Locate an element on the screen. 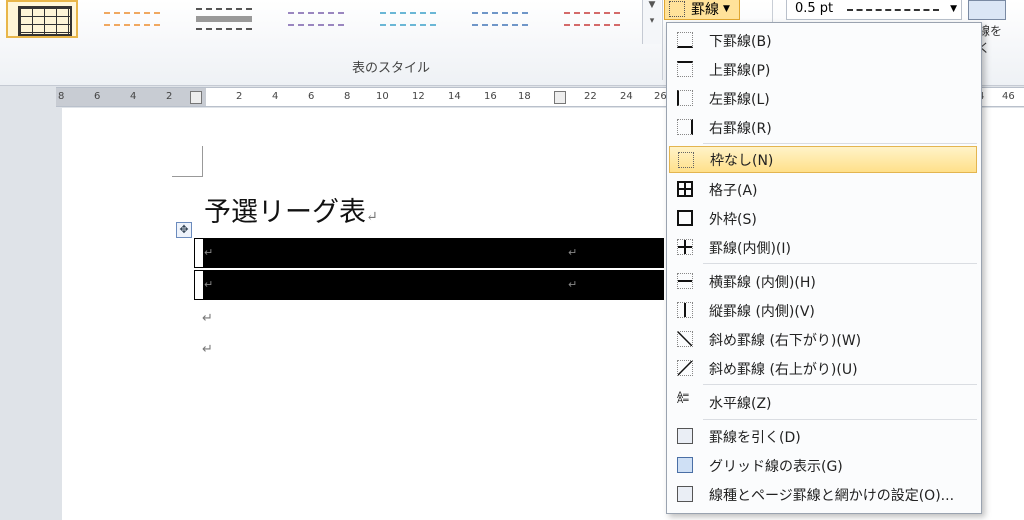  menu-item-label: 枠なし(N) is located at coordinates (742, 160).